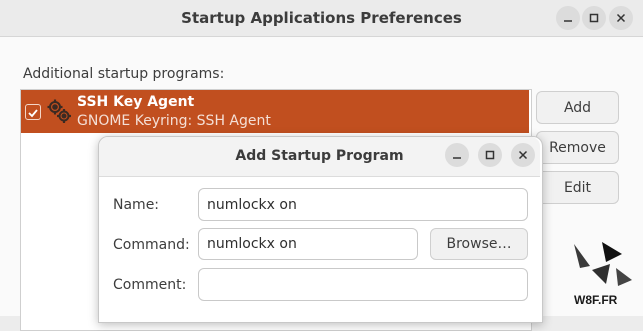  Describe the element at coordinates (596, 300) in the screenshot. I see `watermark-text: W8F.FR` at that location.